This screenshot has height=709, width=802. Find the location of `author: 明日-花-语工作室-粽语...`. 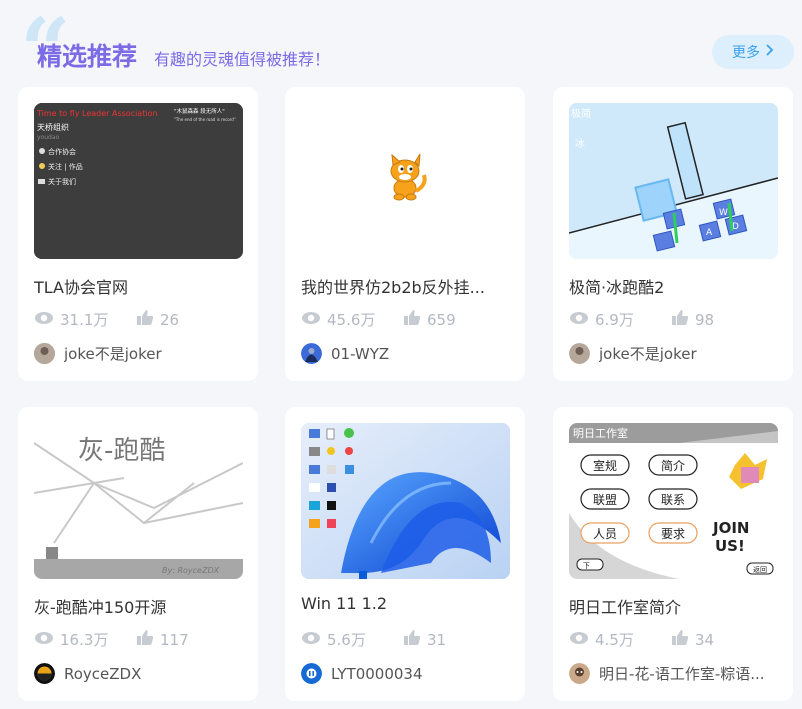

author: 明日-花-语工作室-粽语... is located at coordinates (676, 673).